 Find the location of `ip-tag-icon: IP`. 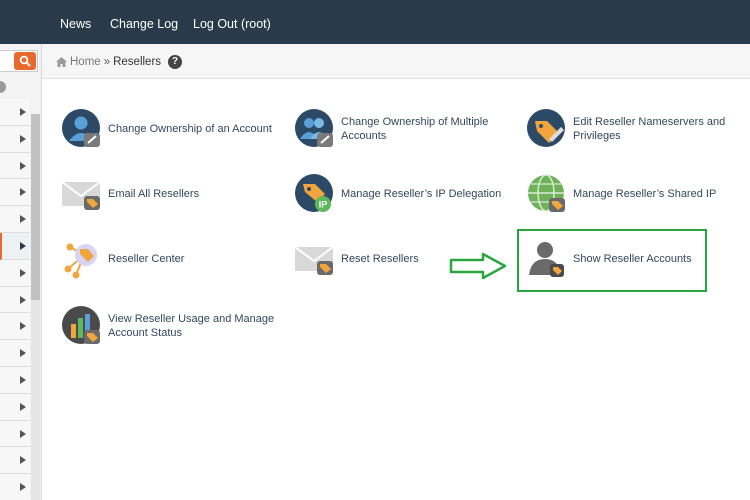

ip-tag-icon: IP is located at coordinates (315, 194).